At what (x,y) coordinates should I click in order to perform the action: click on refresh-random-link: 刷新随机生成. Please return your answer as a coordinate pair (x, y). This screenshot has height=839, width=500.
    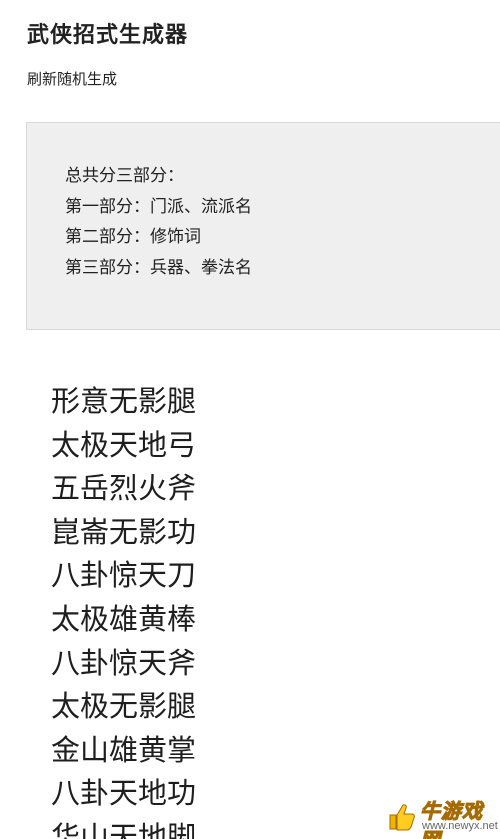
    Looking at the image, I should click on (72, 78).